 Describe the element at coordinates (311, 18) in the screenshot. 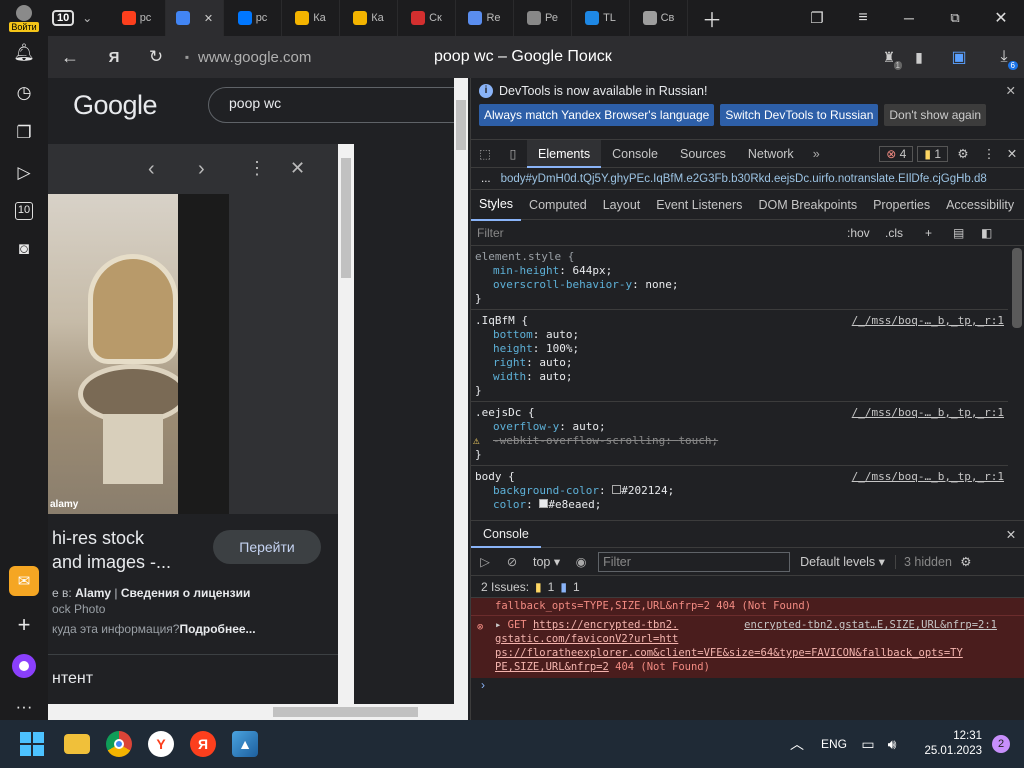

I see `browser-tab: Ка` at that location.